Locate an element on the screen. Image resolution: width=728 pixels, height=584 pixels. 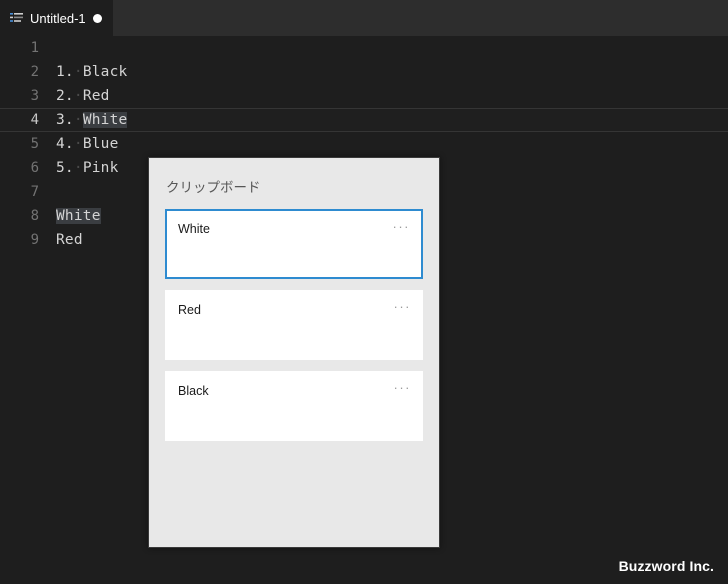
line-number: 4 is located at coordinates (34, 120).